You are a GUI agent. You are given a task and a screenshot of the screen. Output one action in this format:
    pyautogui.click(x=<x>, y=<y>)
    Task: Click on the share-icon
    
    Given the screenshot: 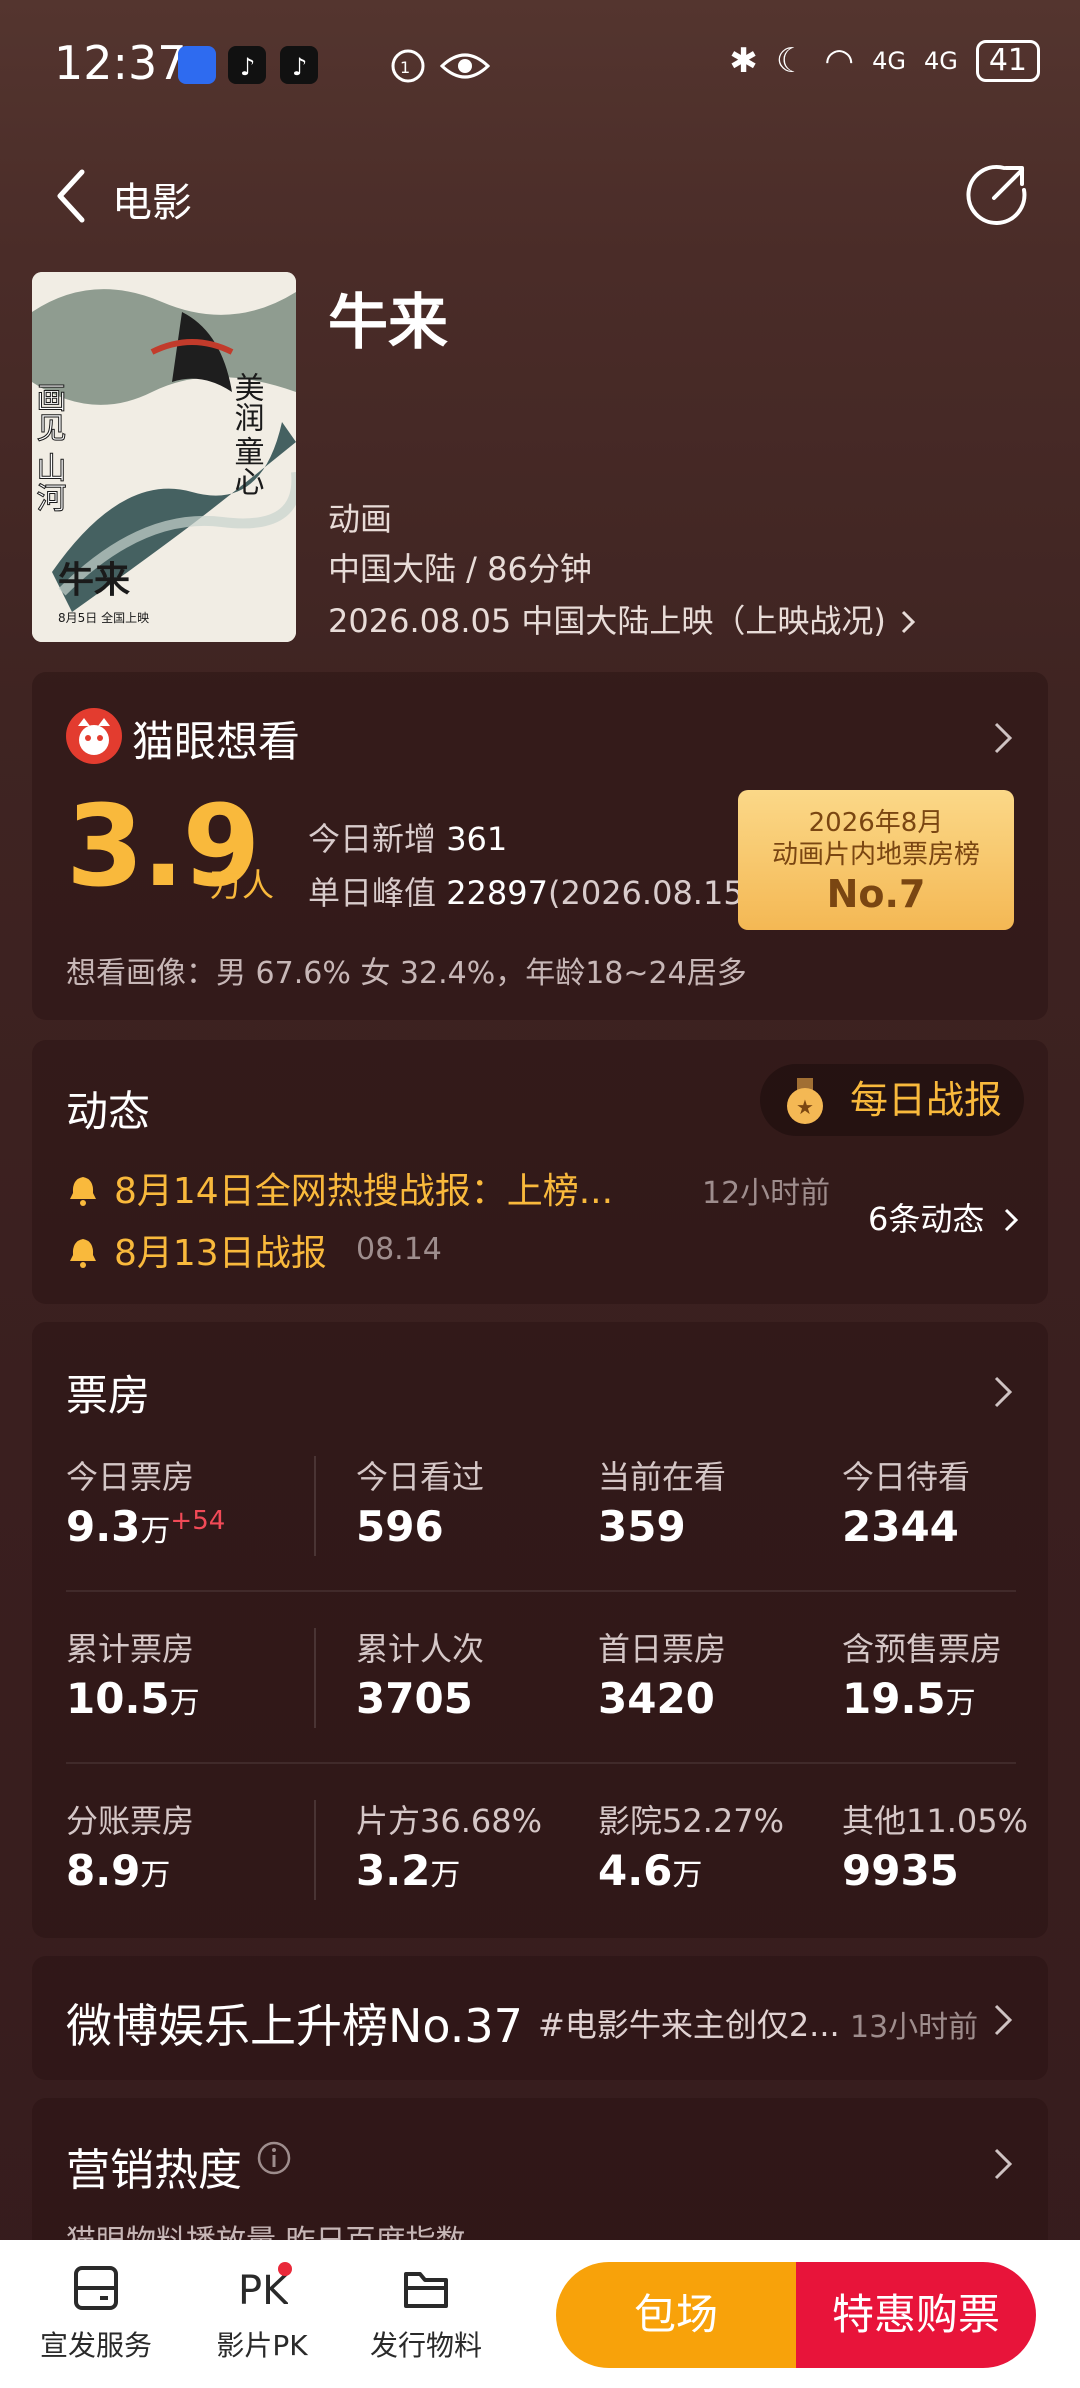 What is the action you would take?
    pyautogui.click(x=997, y=193)
    